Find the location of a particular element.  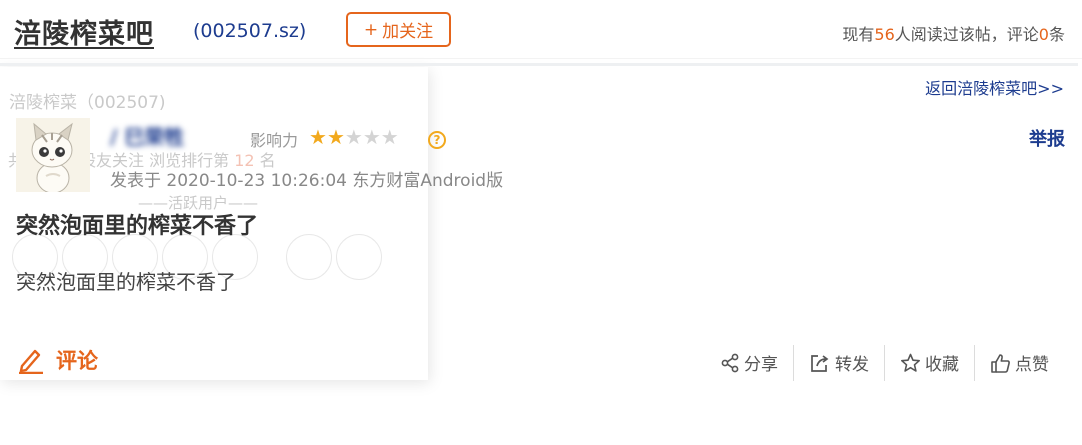

forward-button: 转发 is located at coordinates (839, 362).